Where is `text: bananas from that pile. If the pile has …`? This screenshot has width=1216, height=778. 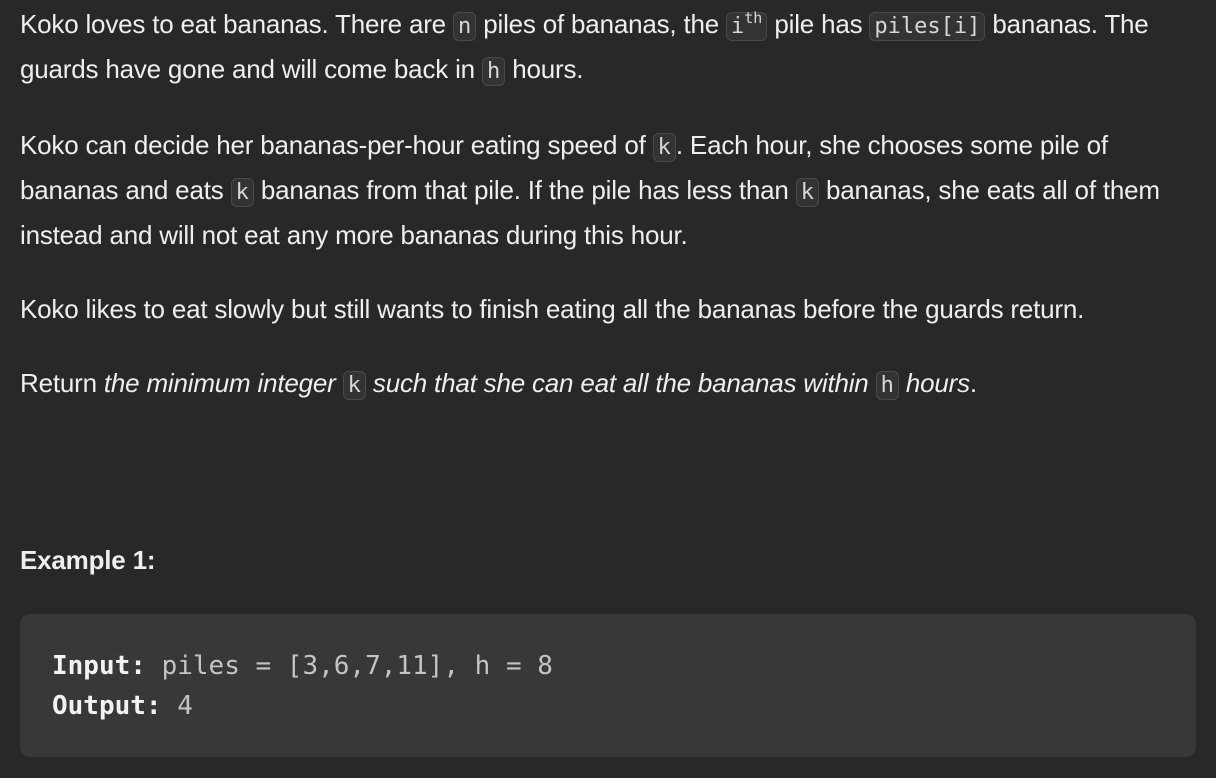 text: bananas from that pile. If the pile has … is located at coordinates (524, 190).